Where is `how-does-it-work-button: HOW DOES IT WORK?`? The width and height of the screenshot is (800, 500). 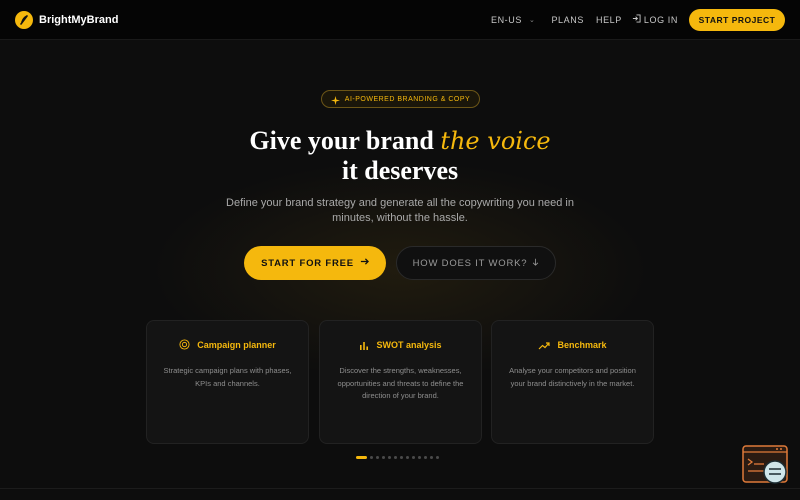
how-does-it-work-button: HOW DOES IT WORK? is located at coordinates (476, 263).